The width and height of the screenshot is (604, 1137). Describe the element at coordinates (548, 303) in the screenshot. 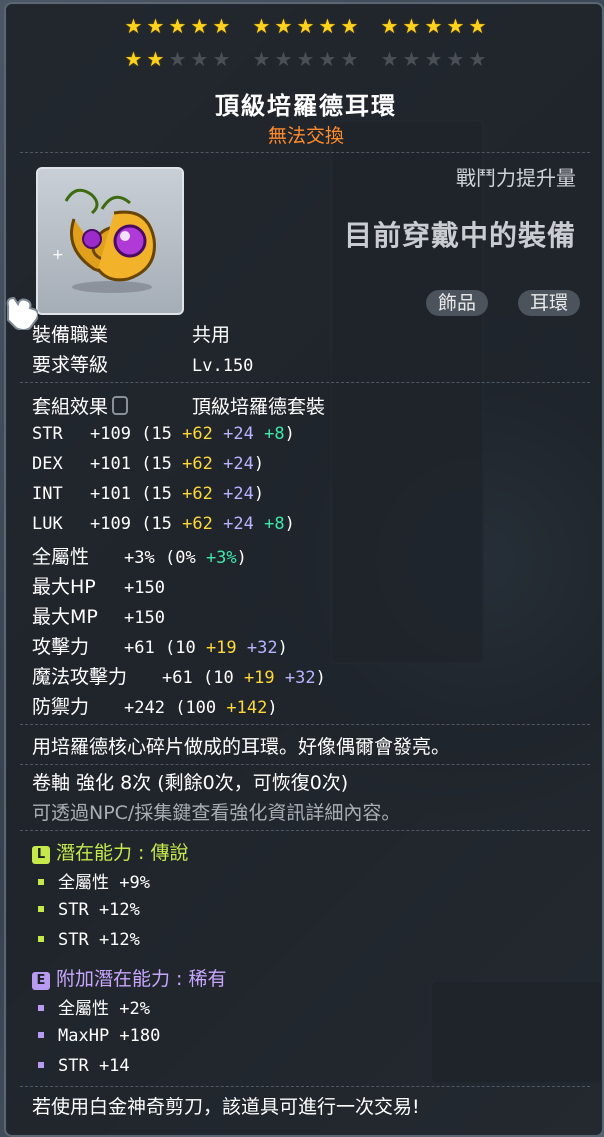

I see `category-tag-earring: 耳環` at that location.